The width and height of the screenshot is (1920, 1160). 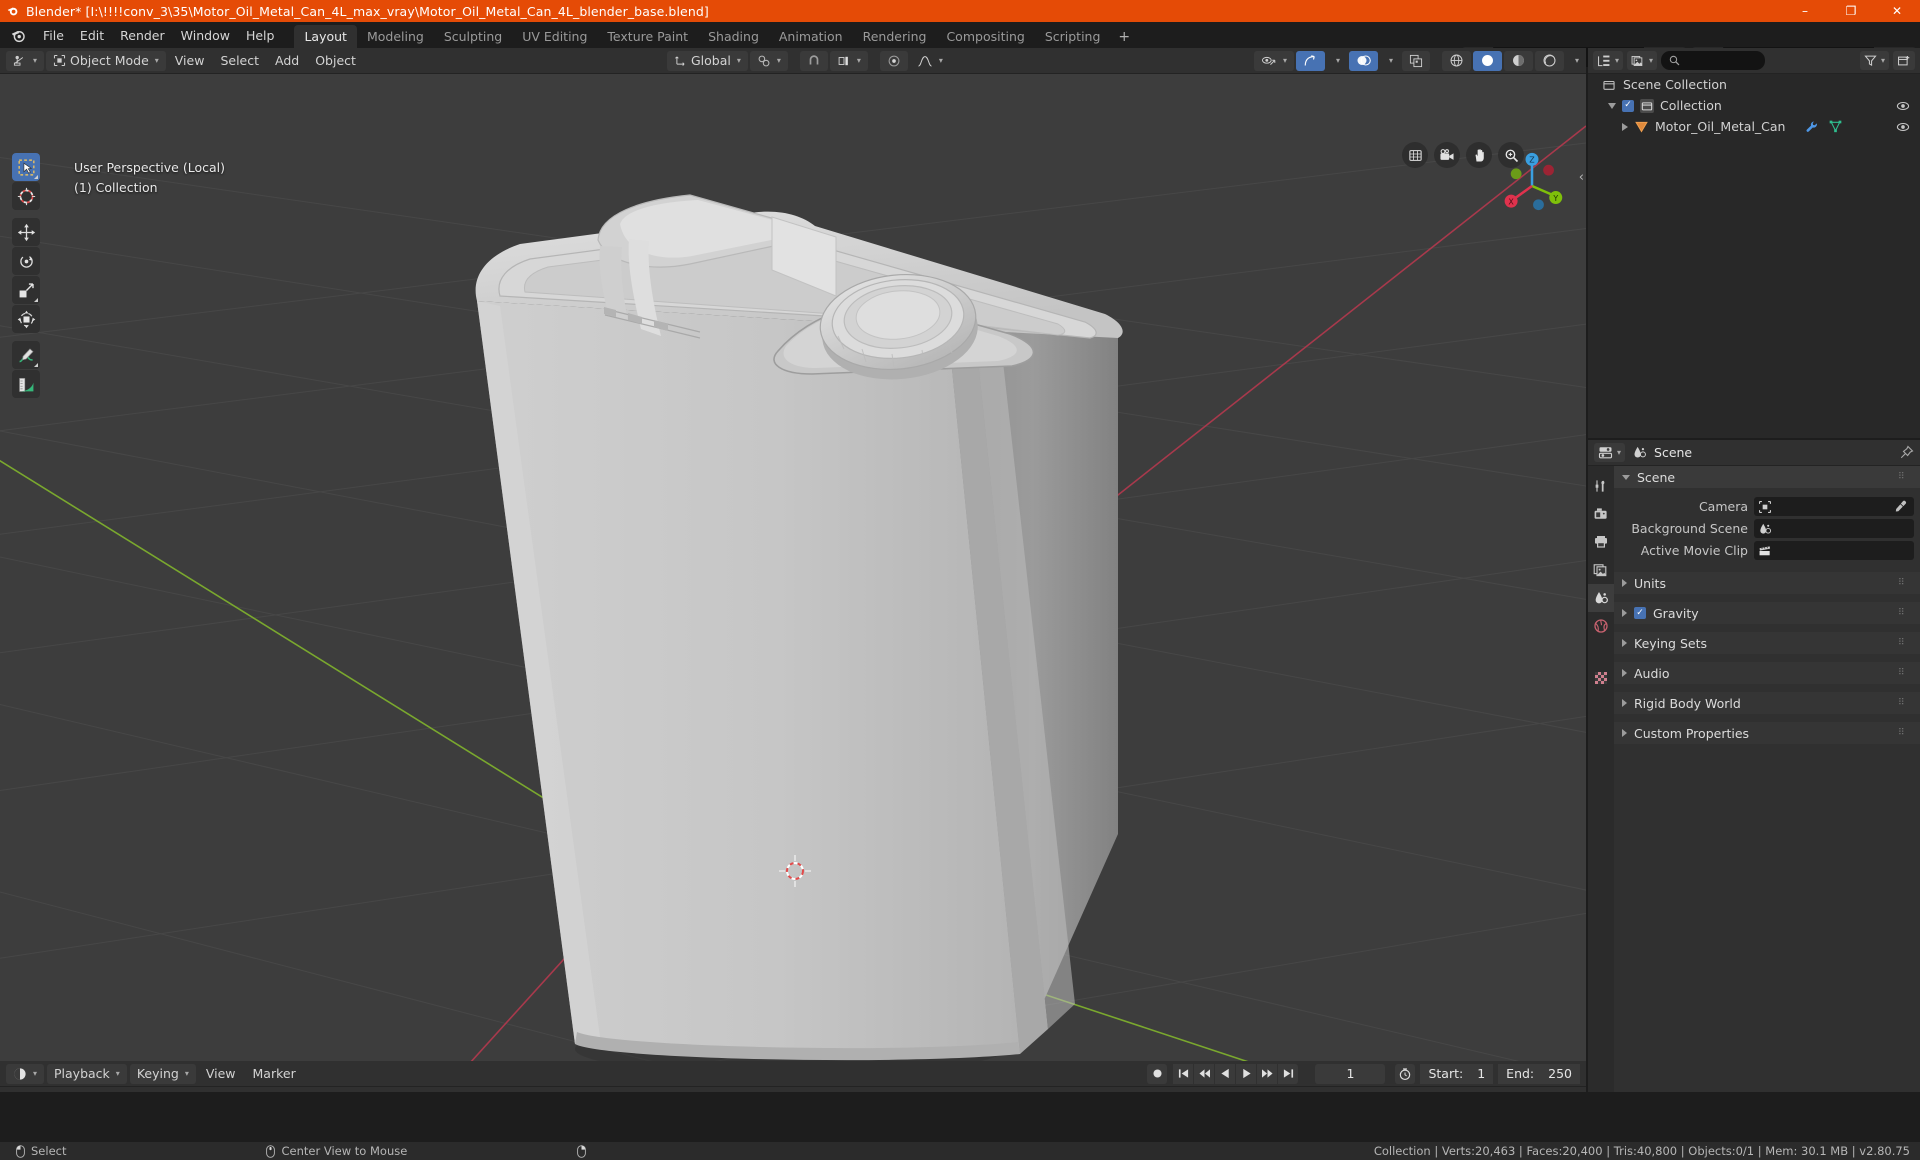 I want to click on measure-tool, so click(x=26, y=384).